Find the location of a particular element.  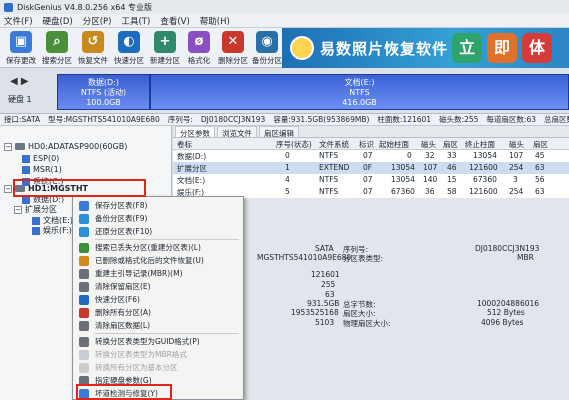

delete-partition-icon: ✕ is located at coordinates (233, 42).